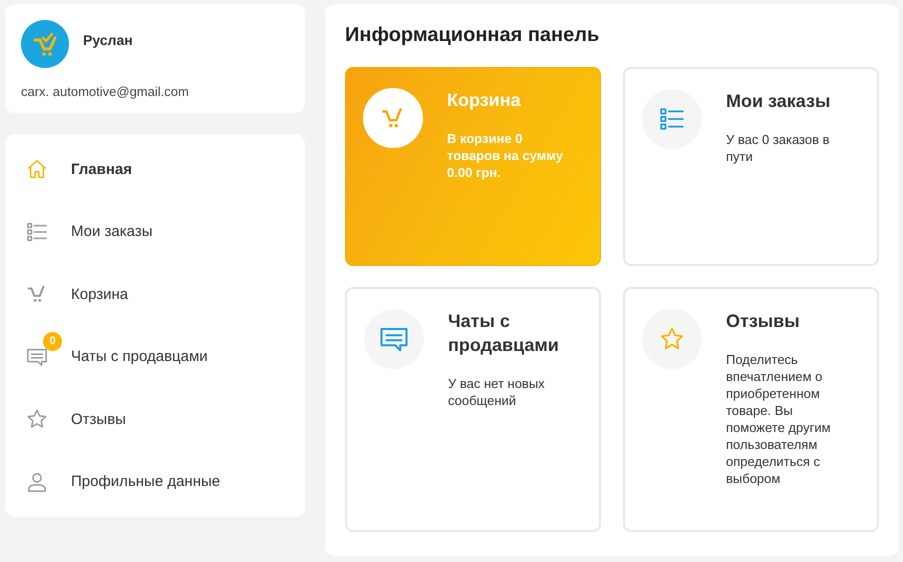 This screenshot has height=562, width=903. What do you see at coordinates (155, 294) in the screenshot?
I see `nav-item: Корзина` at bounding box center [155, 294].